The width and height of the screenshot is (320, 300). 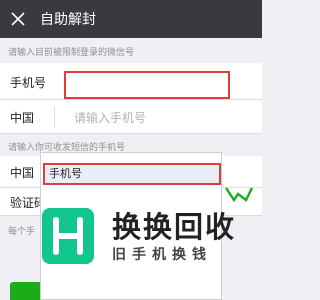 I want to click on account-input, so click(x=147, y=85).